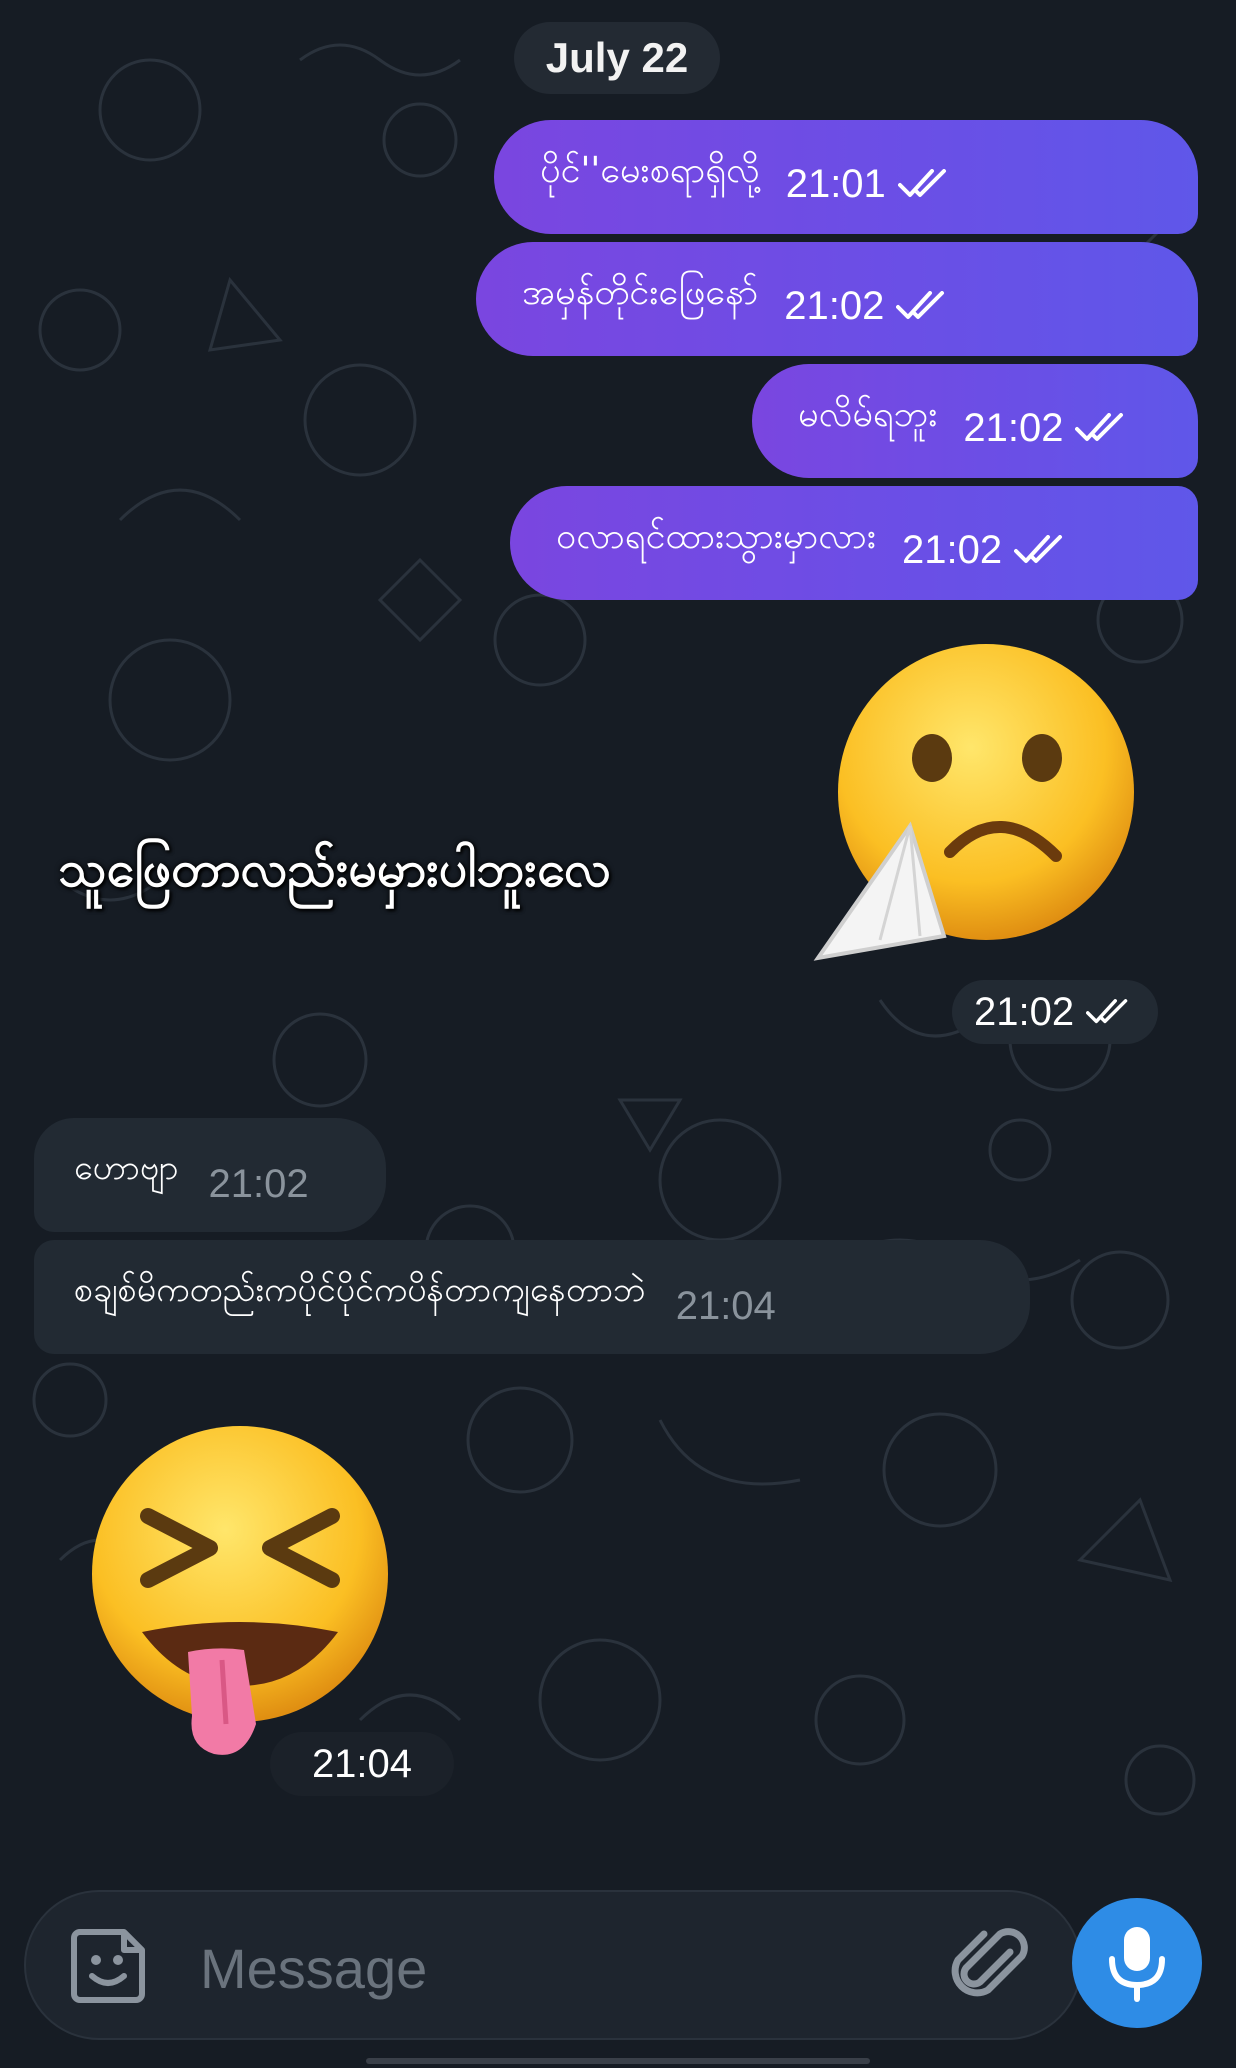 This screenshot has width=1236, height=2068. Describe the element at coordinates (618, 2061) in the screenshot. I see `home-indicator` at that location.